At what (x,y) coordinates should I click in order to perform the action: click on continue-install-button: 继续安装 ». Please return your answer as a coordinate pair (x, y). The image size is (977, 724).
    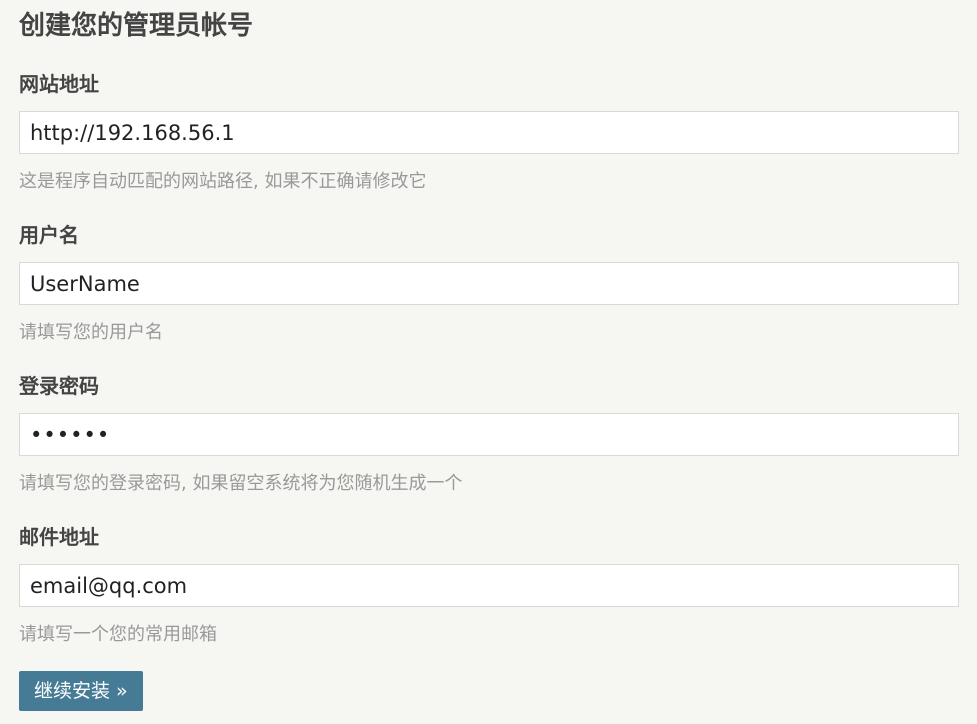
    Looking at the image, I should click on (81, 691).